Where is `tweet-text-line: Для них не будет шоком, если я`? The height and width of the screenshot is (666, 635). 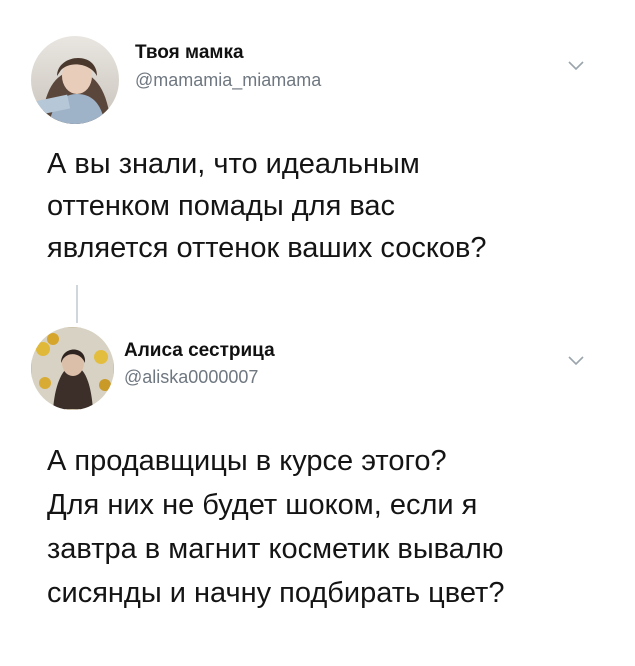 tweet-text-line: Для них не будет шоком, если я is located at coordinates (262, 505).